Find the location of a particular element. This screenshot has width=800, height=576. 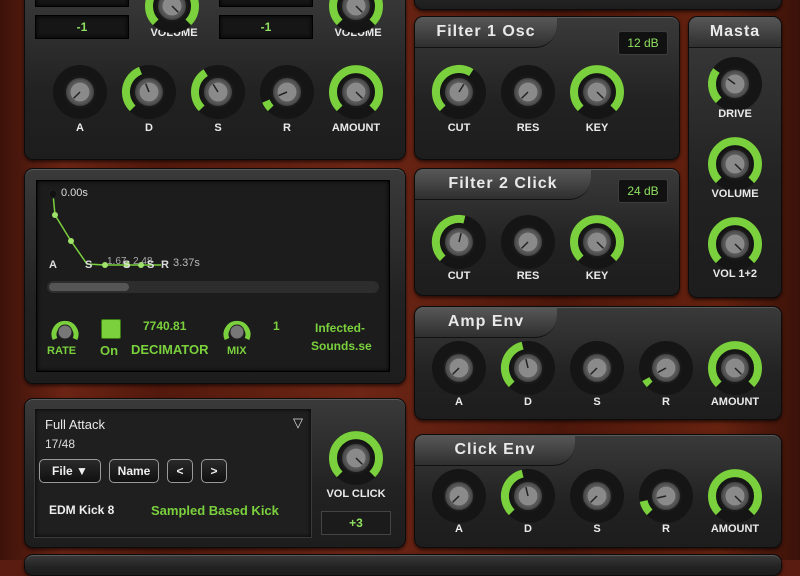

osc2-value-box: -1 is located at coordinates (266, 27).